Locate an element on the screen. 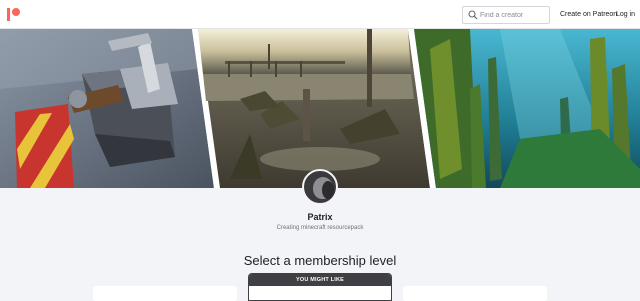 The width and height of the screenshot is (640, 301). creator-tagline: Creating minecraft resourcepack is located at coordinates (320, 228).